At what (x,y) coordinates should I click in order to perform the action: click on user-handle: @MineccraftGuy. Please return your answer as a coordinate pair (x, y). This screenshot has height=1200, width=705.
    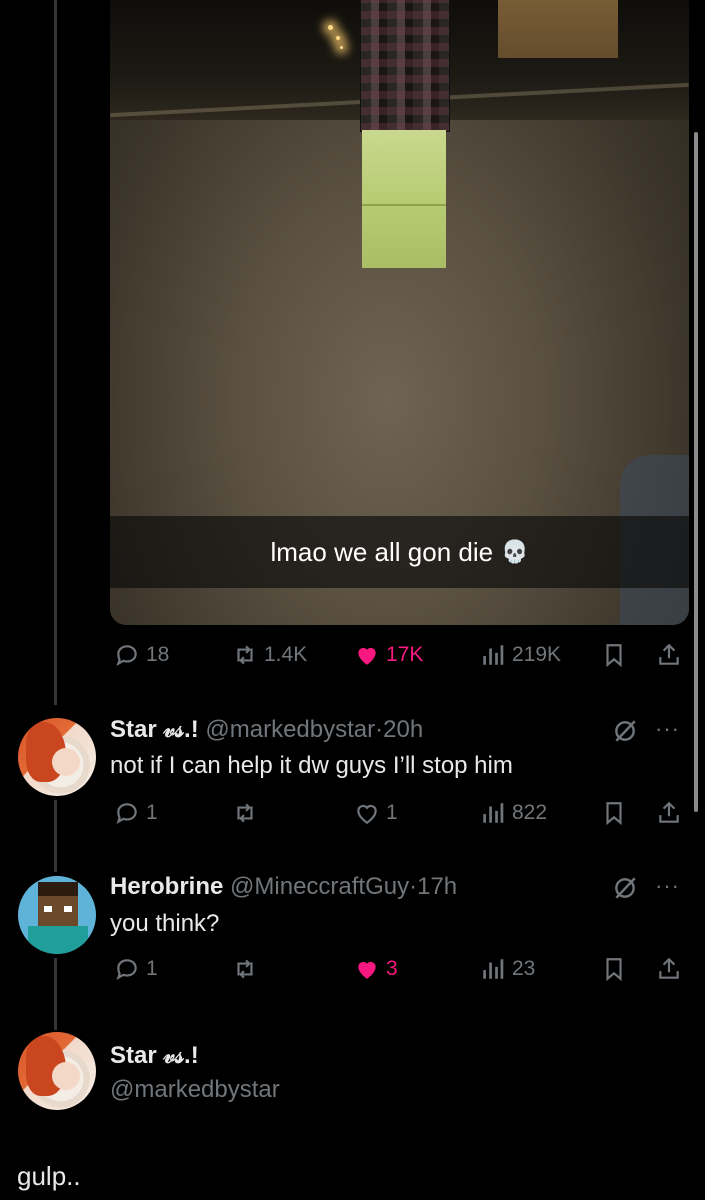
    Looking at the image, I should click on (319, 886).